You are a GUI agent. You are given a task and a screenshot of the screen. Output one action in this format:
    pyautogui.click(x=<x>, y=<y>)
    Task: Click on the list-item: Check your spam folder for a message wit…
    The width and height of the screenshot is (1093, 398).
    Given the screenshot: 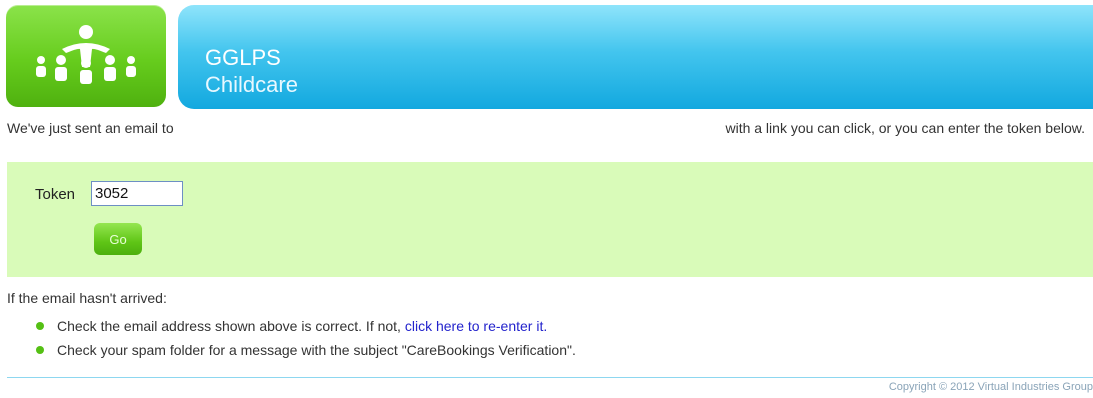 What is the action you would take?
    pyautogui.click(x=306, y=354)
    